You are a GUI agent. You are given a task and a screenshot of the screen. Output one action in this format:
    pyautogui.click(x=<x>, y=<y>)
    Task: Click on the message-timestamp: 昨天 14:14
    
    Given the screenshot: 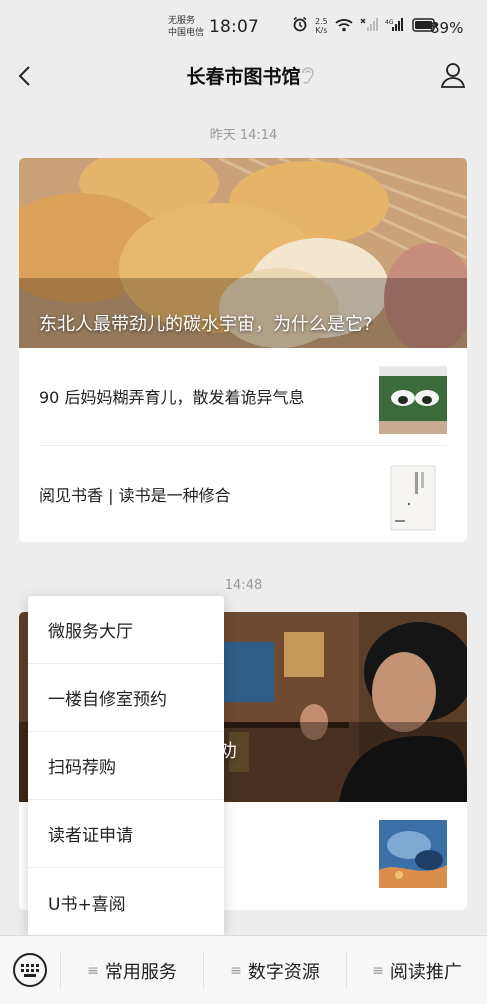 What is the action you would take?
    pyautogui.click(x=243, y=135)
    